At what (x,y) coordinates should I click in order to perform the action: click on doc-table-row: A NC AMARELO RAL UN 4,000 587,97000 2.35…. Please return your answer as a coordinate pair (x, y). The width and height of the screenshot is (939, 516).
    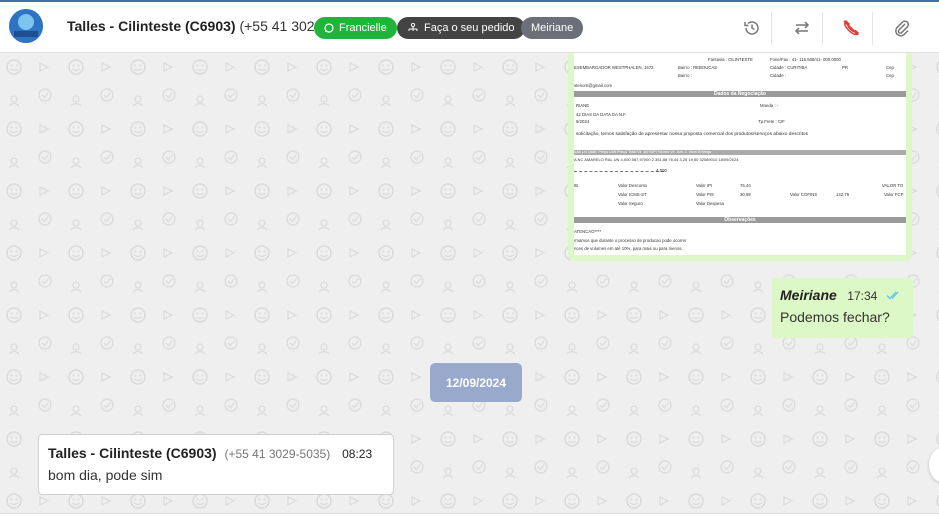
    Looking at the image, I should click on (656, 159).